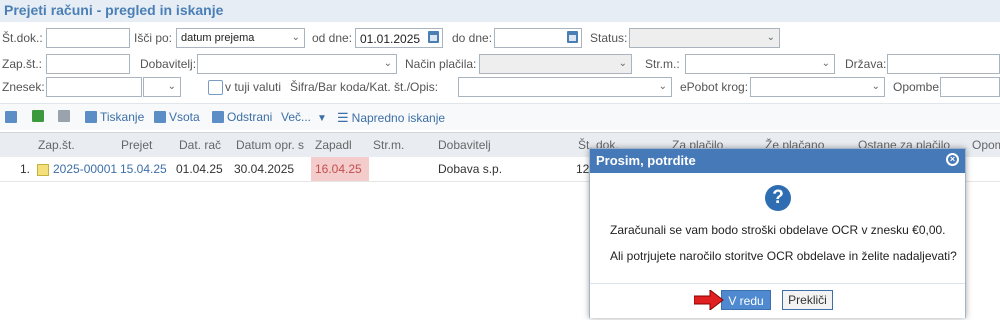 The image size is (1000, 320). I want to click on dobavitelj-label: Dobavitelj:, so click(168, 64).